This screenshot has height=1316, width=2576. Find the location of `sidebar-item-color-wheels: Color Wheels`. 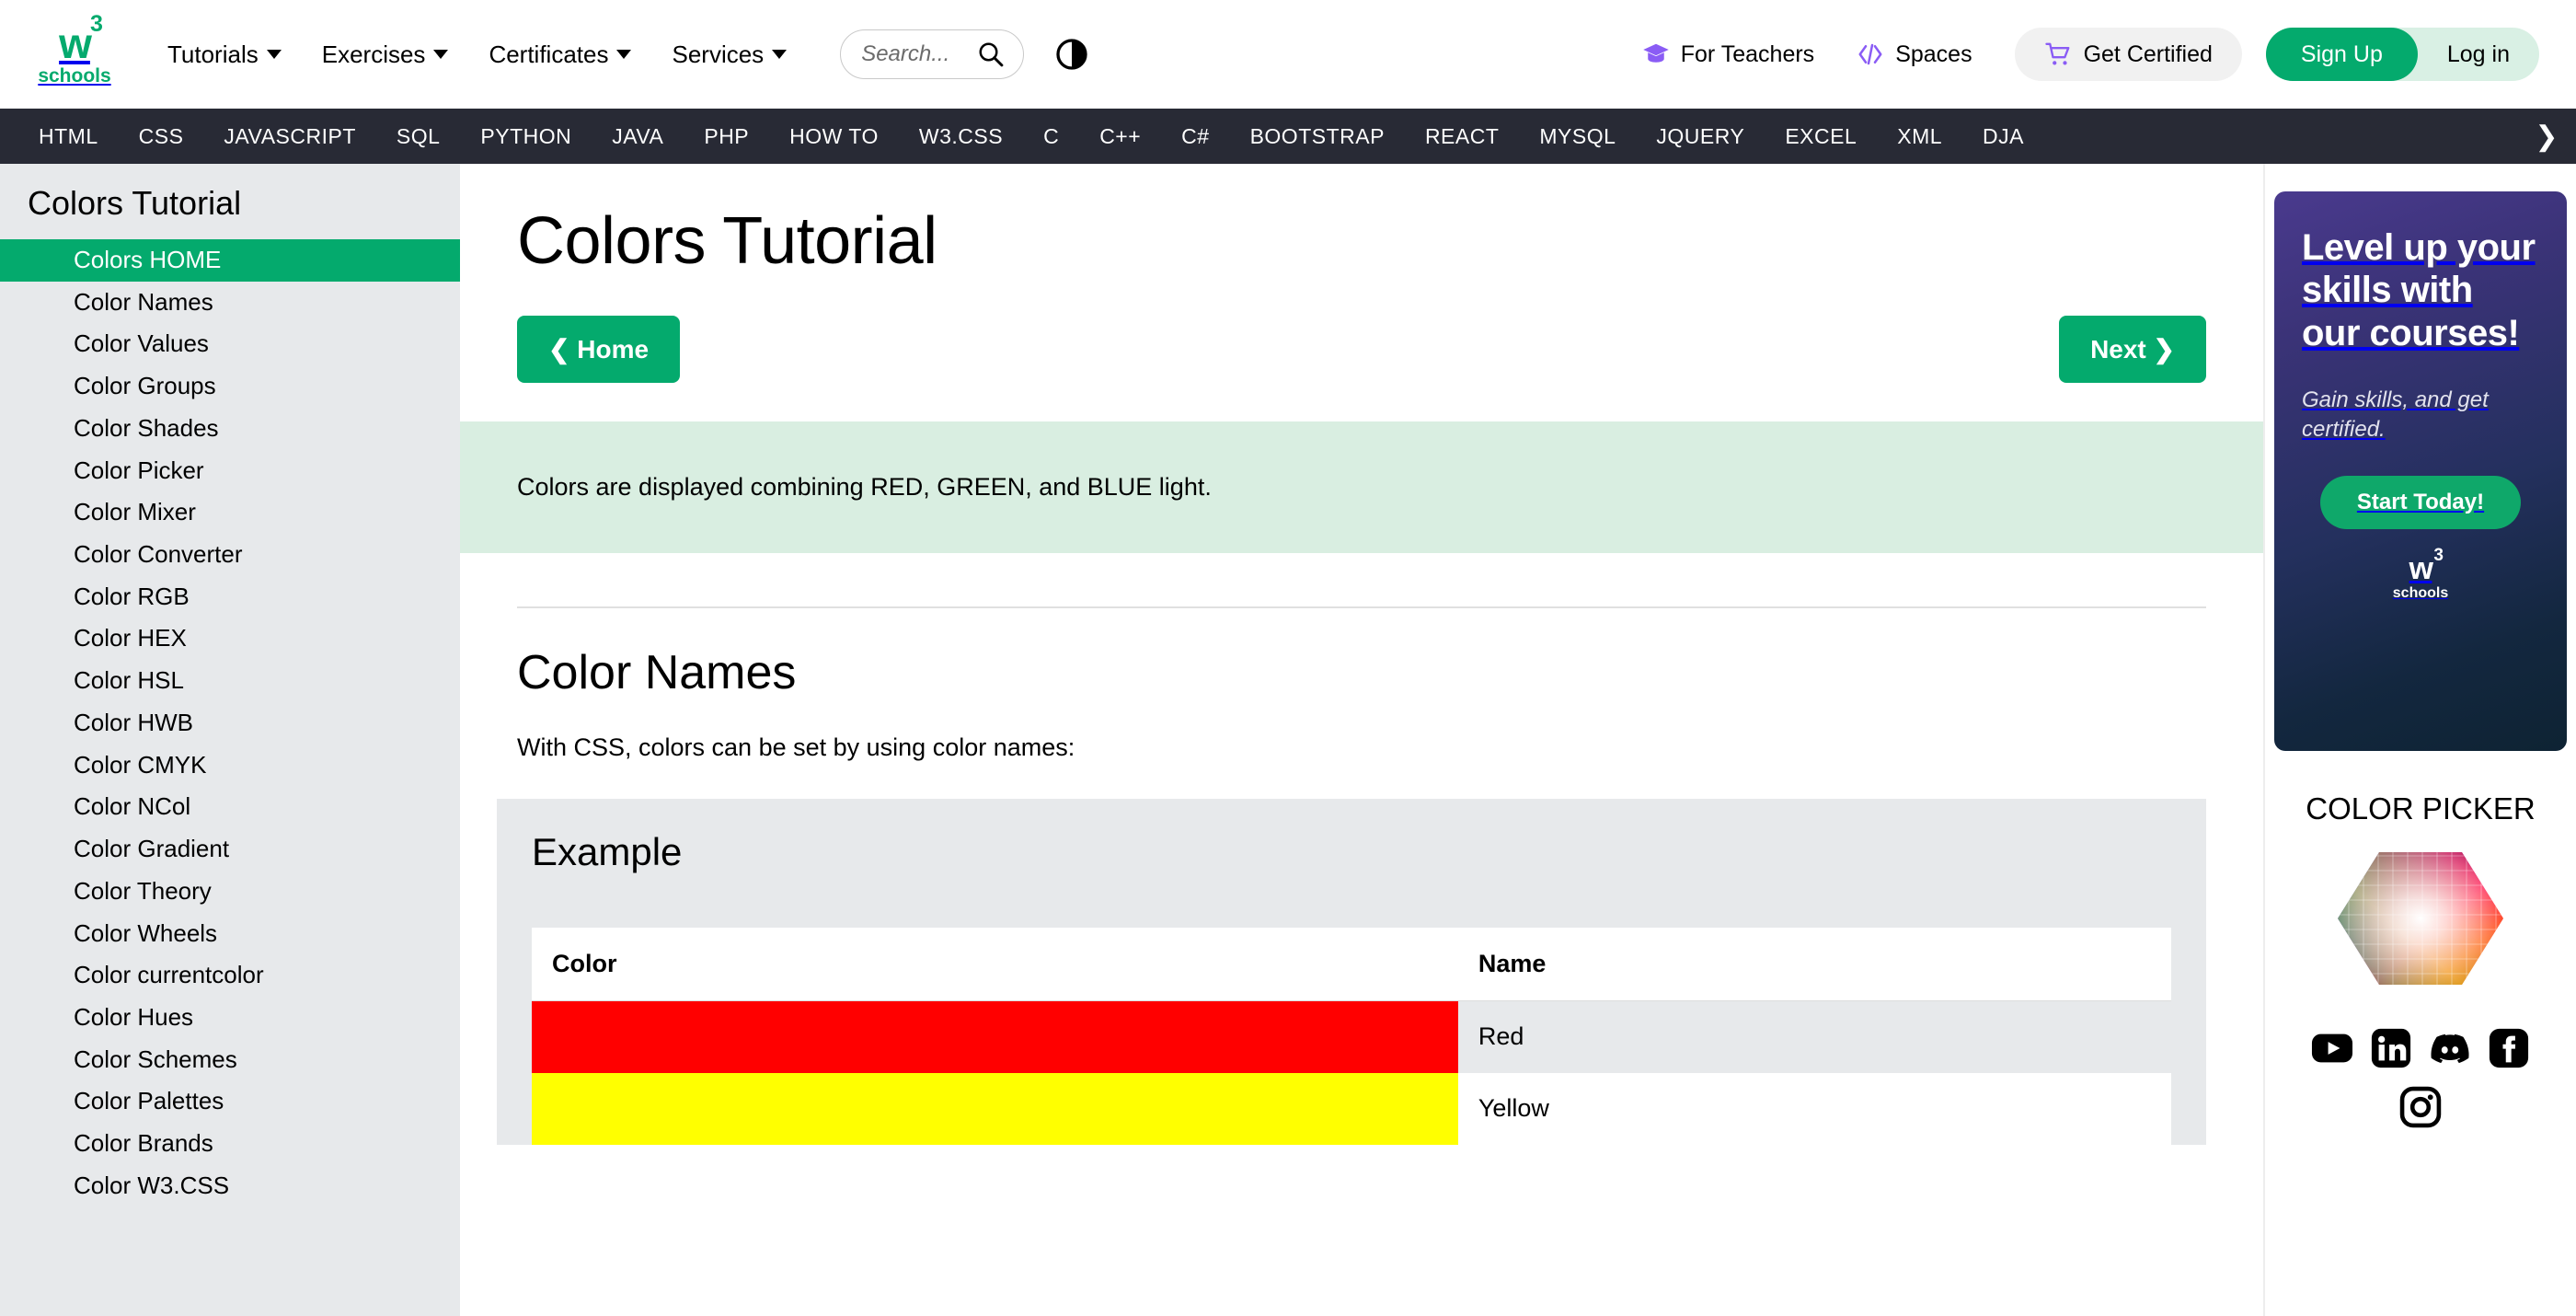

sidebar-item-color-wheels: Color Wheels is located at coordinates (230, 934).